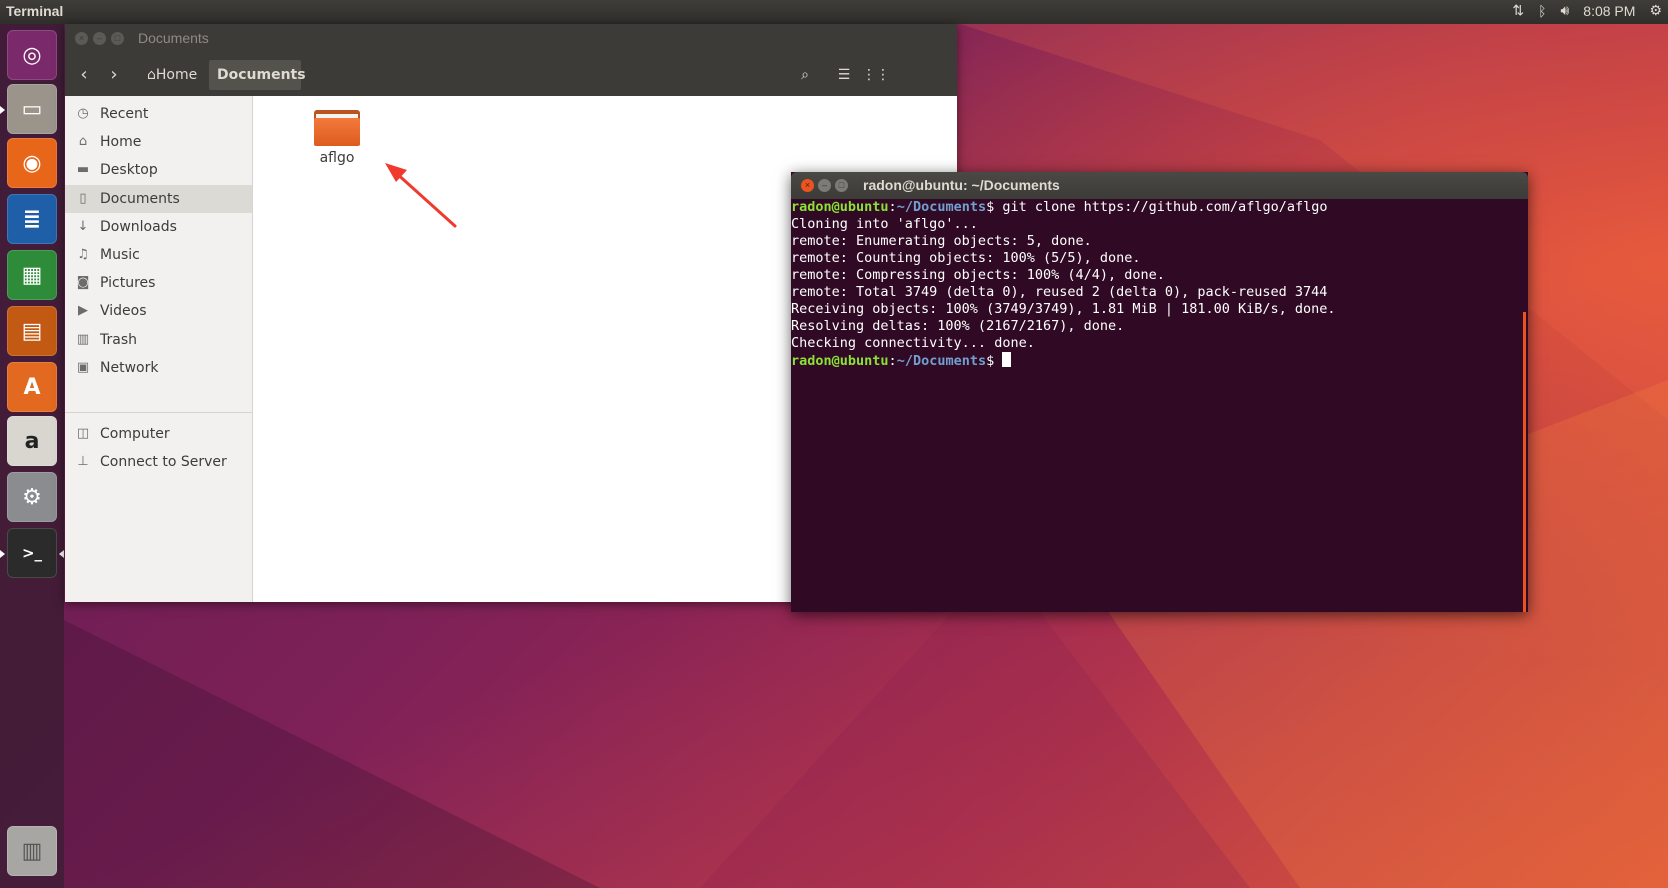 The height and width of the screenshot is (888, 1668). I want to click on sidebar-item-label: Downloads, so click(138, 226).